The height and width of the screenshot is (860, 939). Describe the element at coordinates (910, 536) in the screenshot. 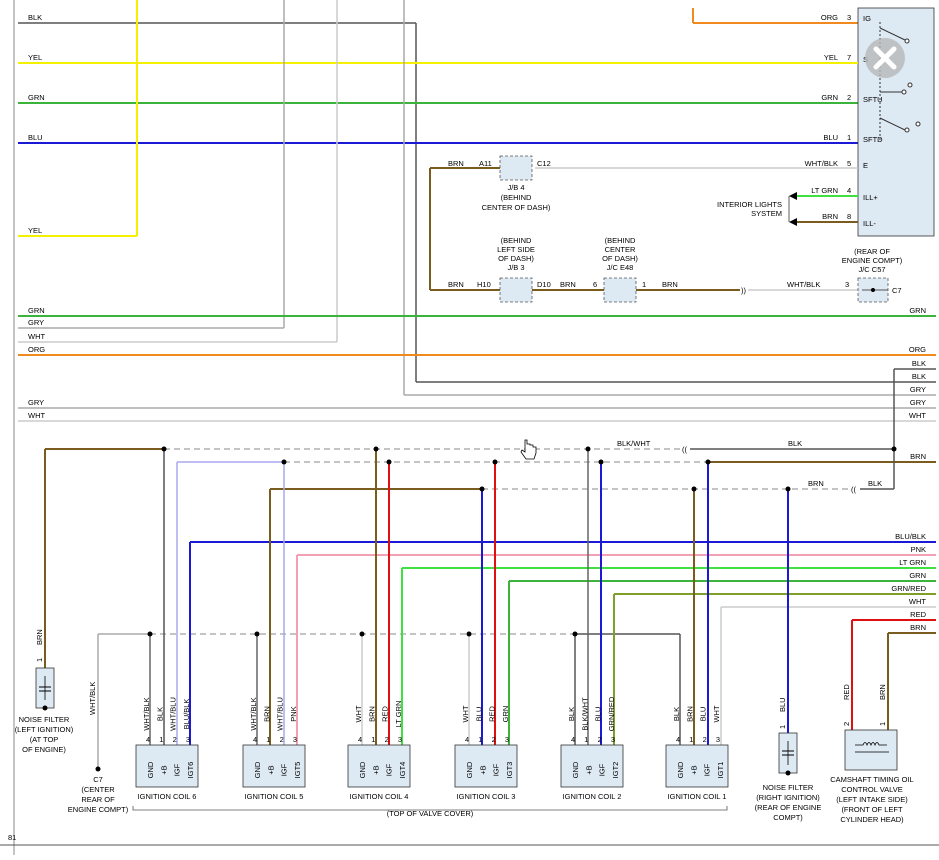

I see `right-label-blu-blk: BLU/BLK` at that location.